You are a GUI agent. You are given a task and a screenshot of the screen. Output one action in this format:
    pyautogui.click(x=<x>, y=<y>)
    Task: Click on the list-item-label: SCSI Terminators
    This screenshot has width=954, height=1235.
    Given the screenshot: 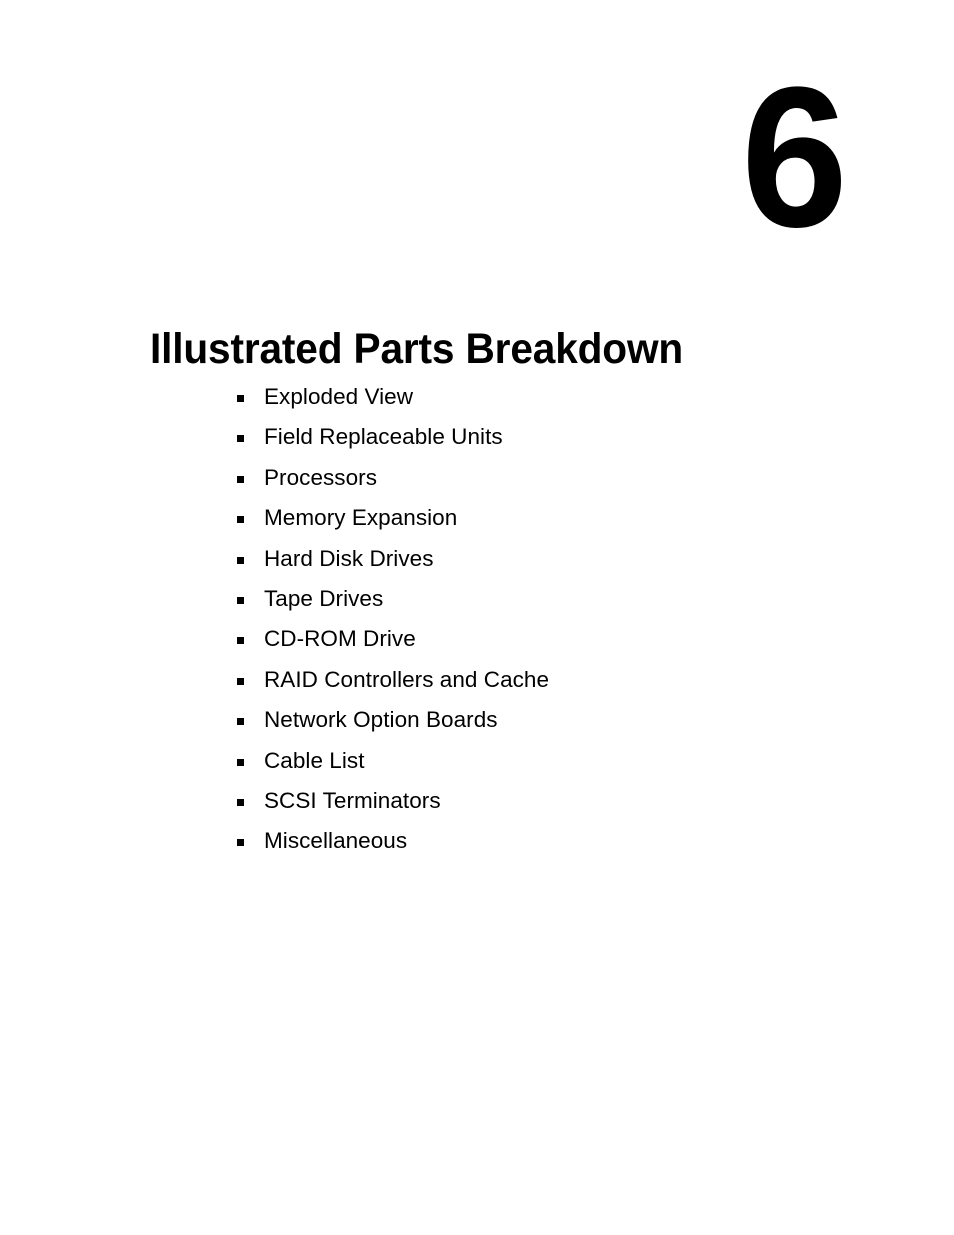 What is the action you would take?
    pyautogui.click(x=352, y=800)
    